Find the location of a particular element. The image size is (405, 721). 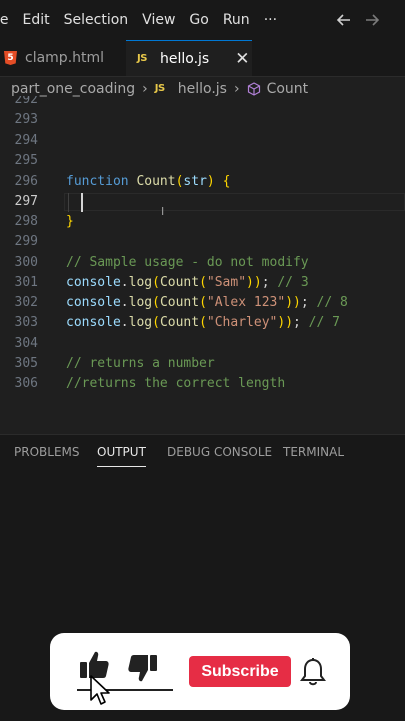

line-number: 302 is located at coordinates (26, 302).